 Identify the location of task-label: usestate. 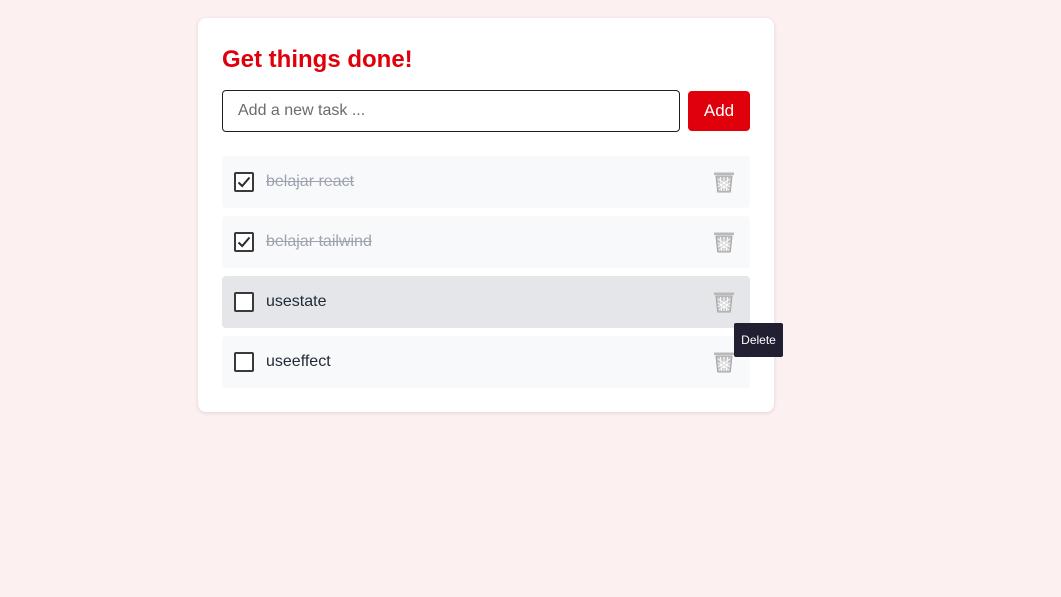
(296, 301).